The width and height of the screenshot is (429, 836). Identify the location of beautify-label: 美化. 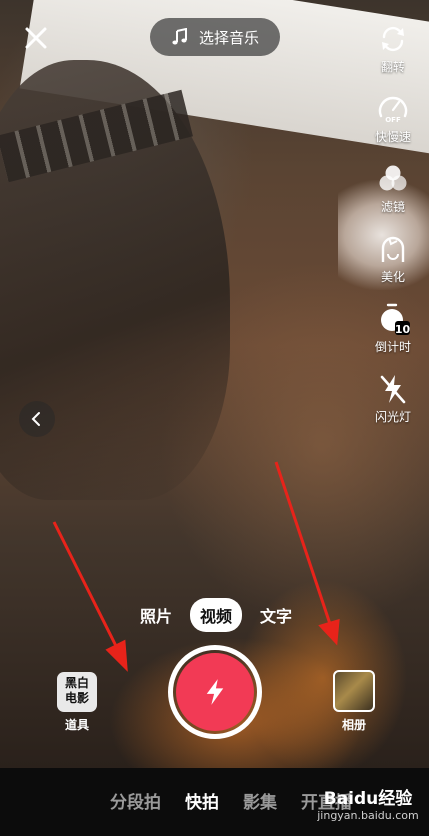
(392, 277).